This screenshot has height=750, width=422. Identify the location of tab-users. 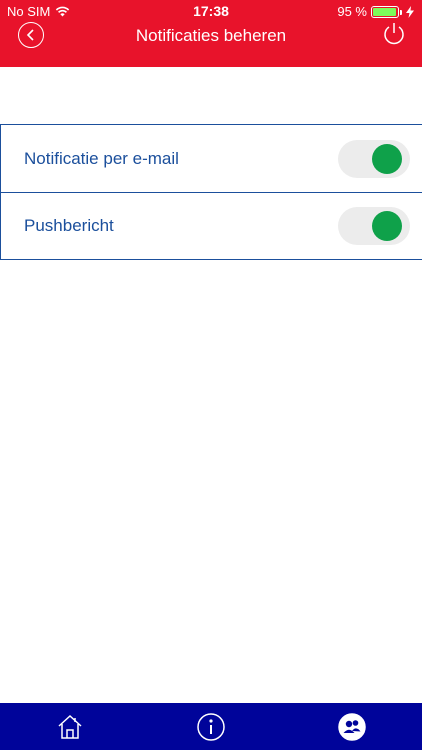
(352, 727).